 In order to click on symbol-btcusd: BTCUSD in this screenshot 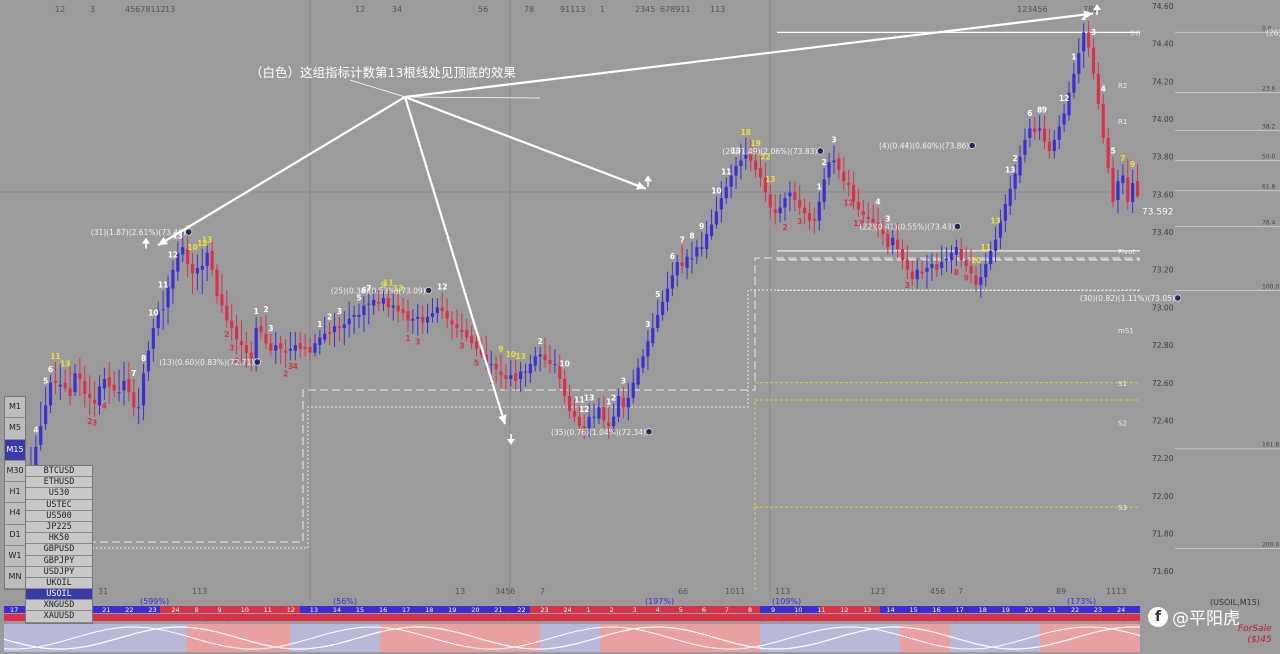, I will do `click(59, 472)`.